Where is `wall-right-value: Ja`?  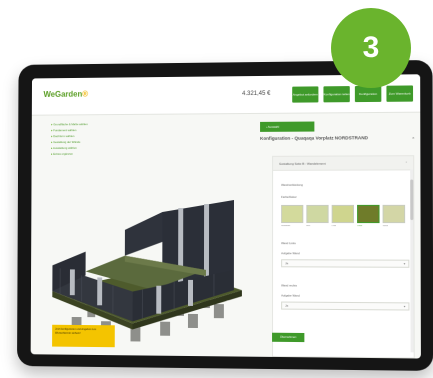
wall-right-value: Ja is located at coordinates (287, 305).